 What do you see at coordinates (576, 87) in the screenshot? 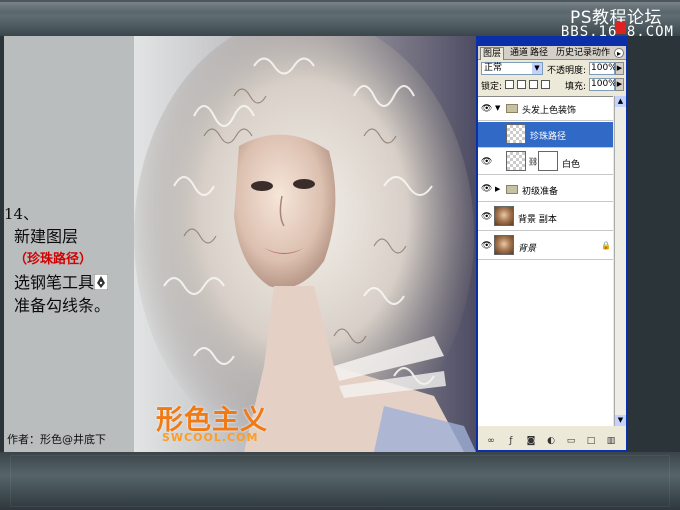
I see `fill-label: 填充:` at bounding box center [576, 87].